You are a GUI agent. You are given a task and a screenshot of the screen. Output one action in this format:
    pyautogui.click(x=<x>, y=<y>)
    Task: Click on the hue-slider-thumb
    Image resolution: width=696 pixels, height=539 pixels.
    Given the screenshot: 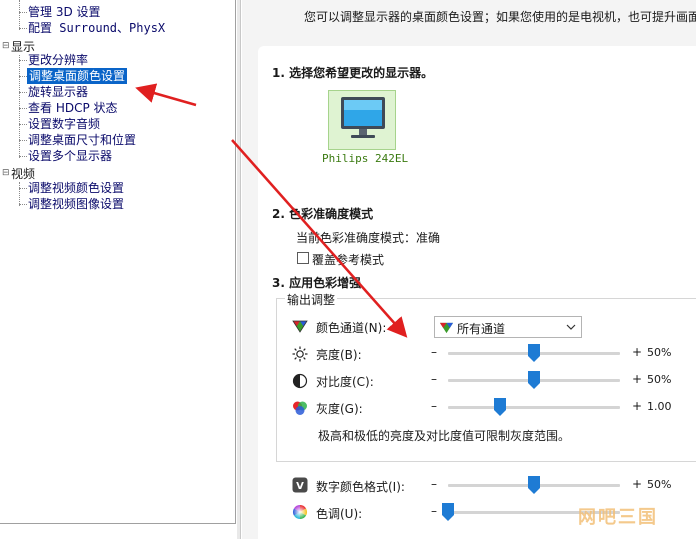 What is the action you would take?
    pyautogui.click(x=448, y=512)
    